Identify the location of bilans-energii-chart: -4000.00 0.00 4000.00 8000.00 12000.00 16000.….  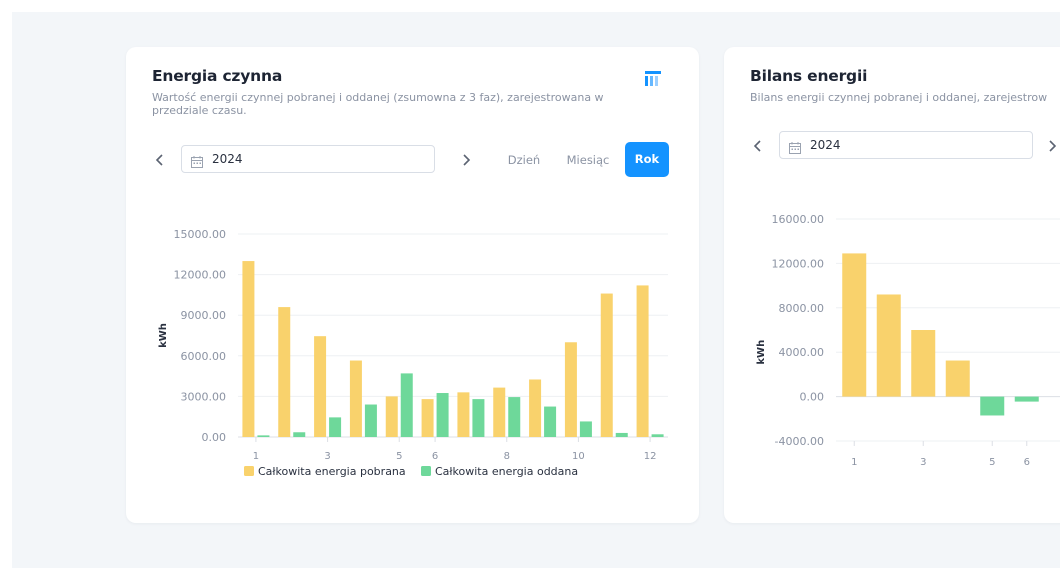
(908, 340).